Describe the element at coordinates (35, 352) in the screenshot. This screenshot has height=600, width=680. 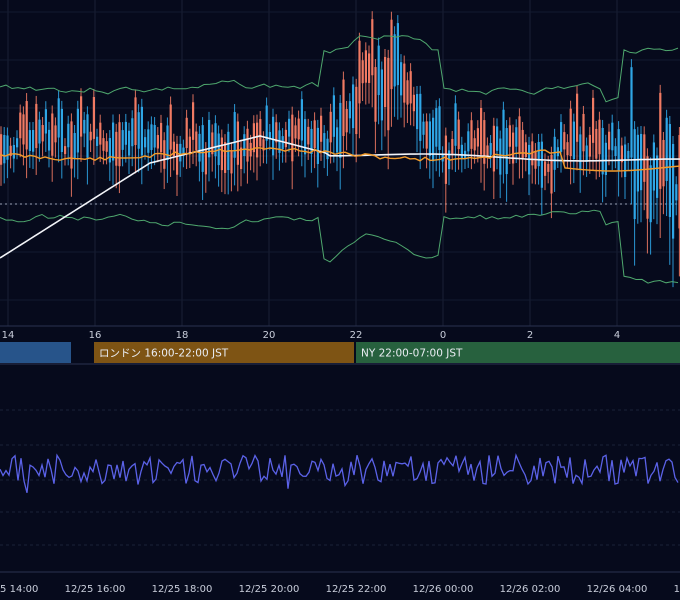
I see `session-block` at that location.